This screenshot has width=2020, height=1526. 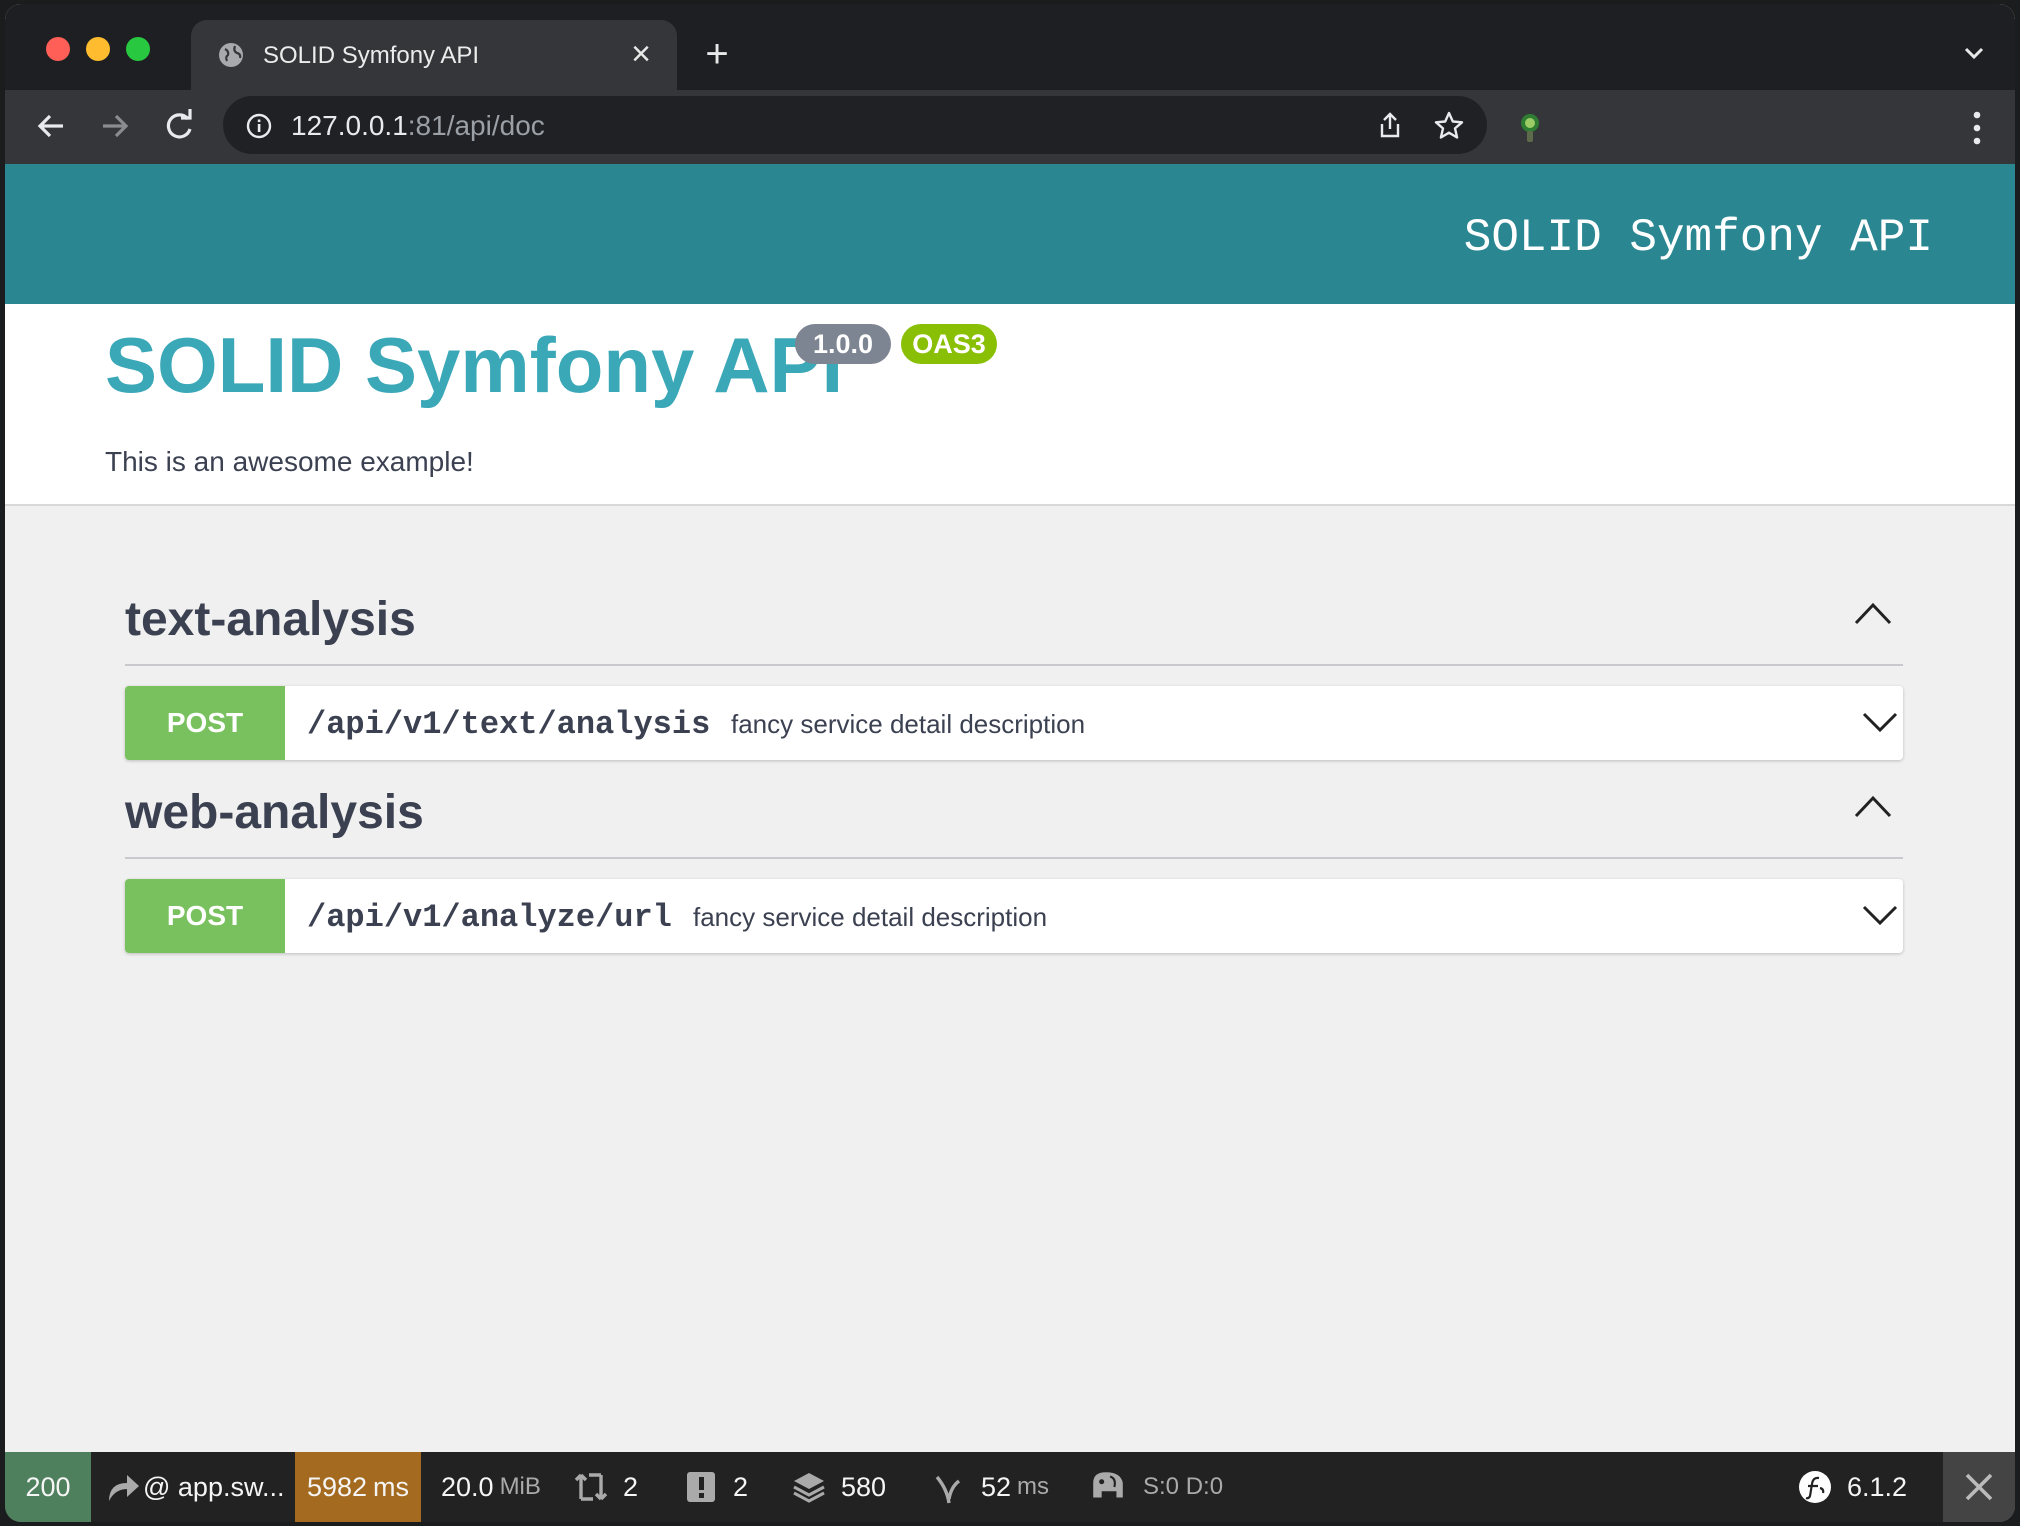 I want to click on share-icon, so click(x=1390, y=125).